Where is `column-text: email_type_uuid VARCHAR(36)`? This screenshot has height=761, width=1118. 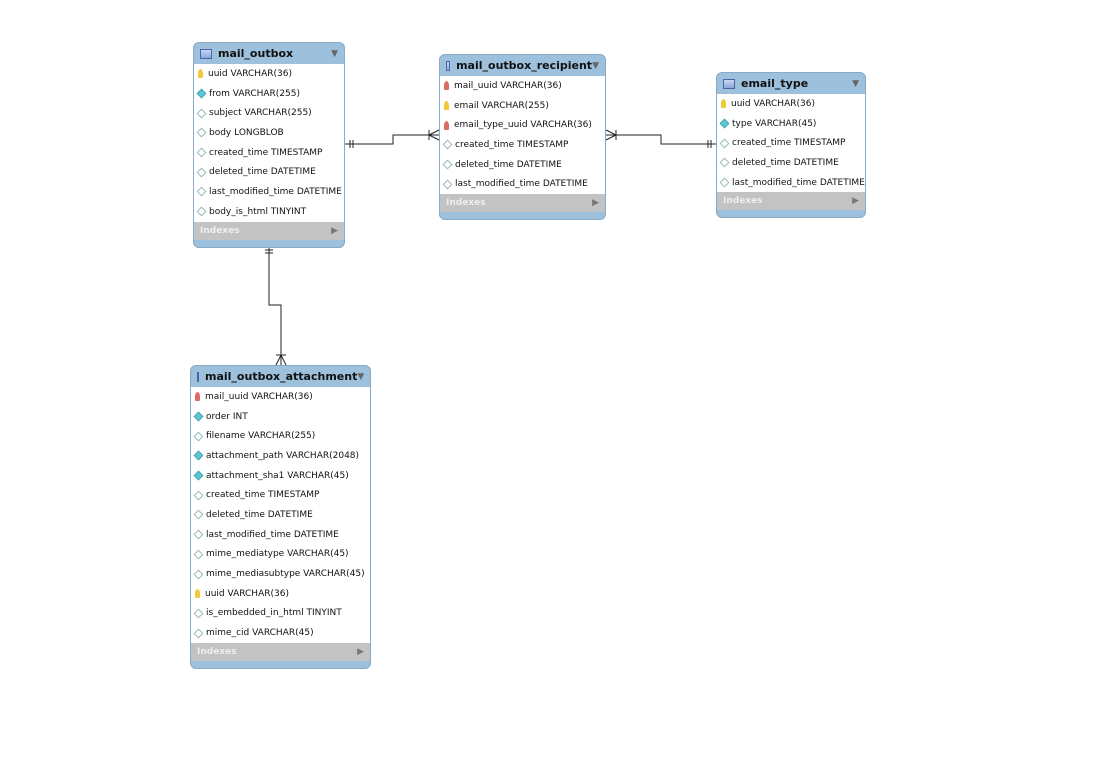
column-text: email_type_uuid VARCHAR(36) is located at coordinates (523, 125).